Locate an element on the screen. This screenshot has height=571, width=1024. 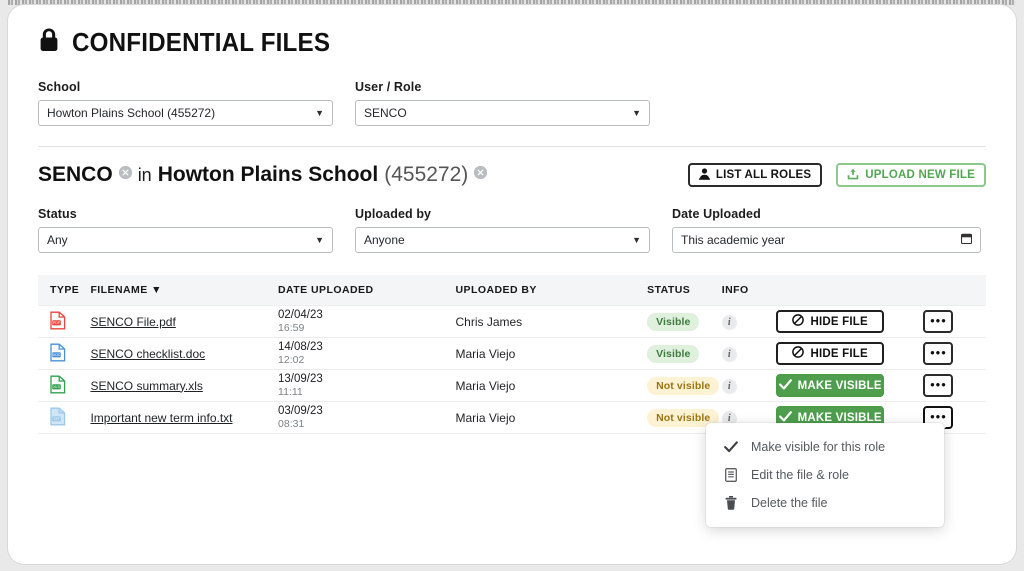
school-select: Howton Plains School (455272) ▼ is located at coordinates (185, 113).